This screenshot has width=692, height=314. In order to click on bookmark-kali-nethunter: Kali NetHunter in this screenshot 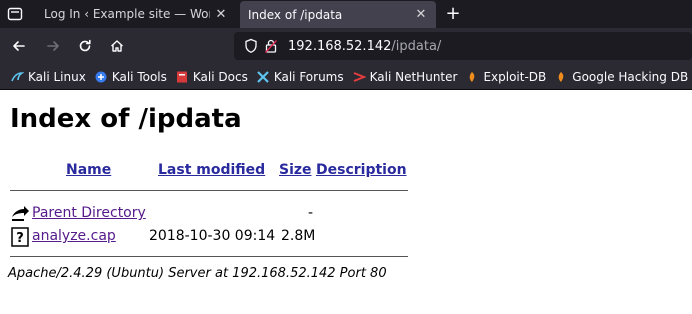, I will do `click(405, 76)`.